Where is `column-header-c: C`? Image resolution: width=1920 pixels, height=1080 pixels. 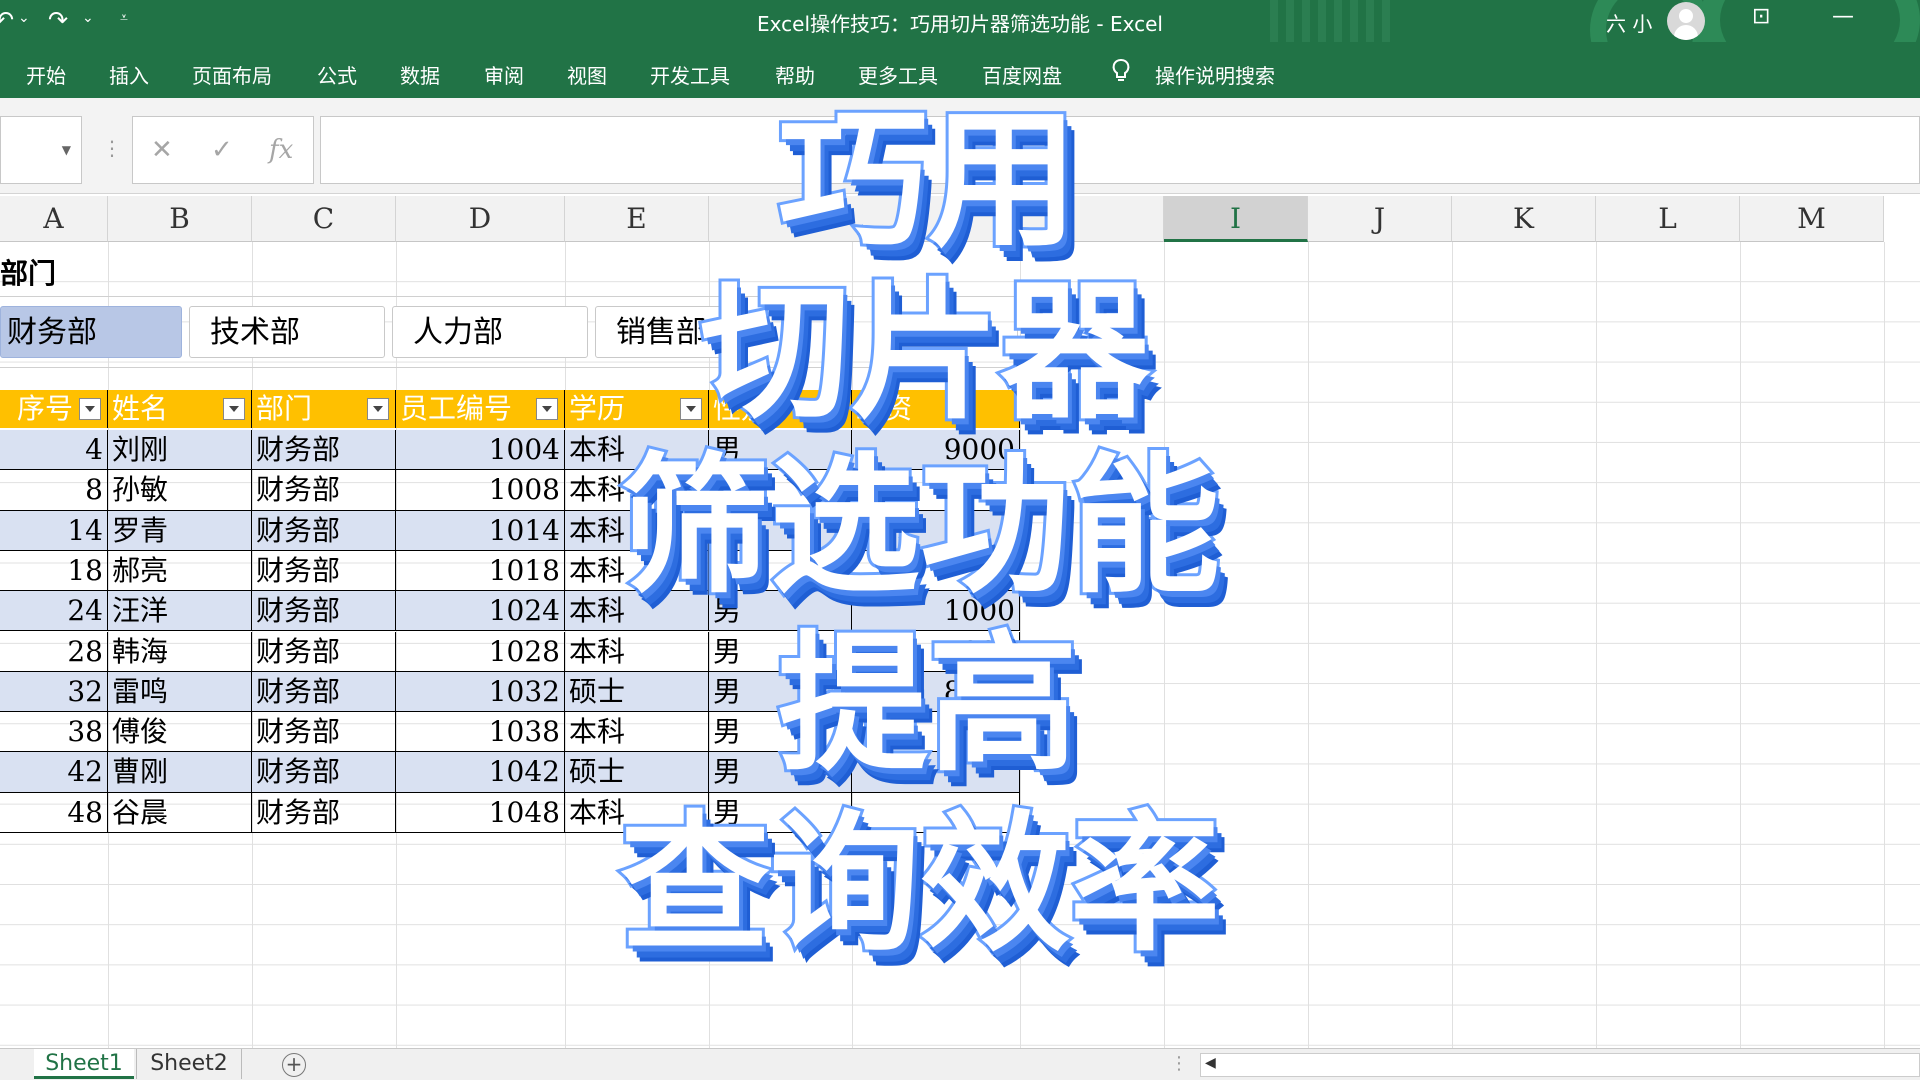
column-header-c: C is located at coordinates (324, 219).